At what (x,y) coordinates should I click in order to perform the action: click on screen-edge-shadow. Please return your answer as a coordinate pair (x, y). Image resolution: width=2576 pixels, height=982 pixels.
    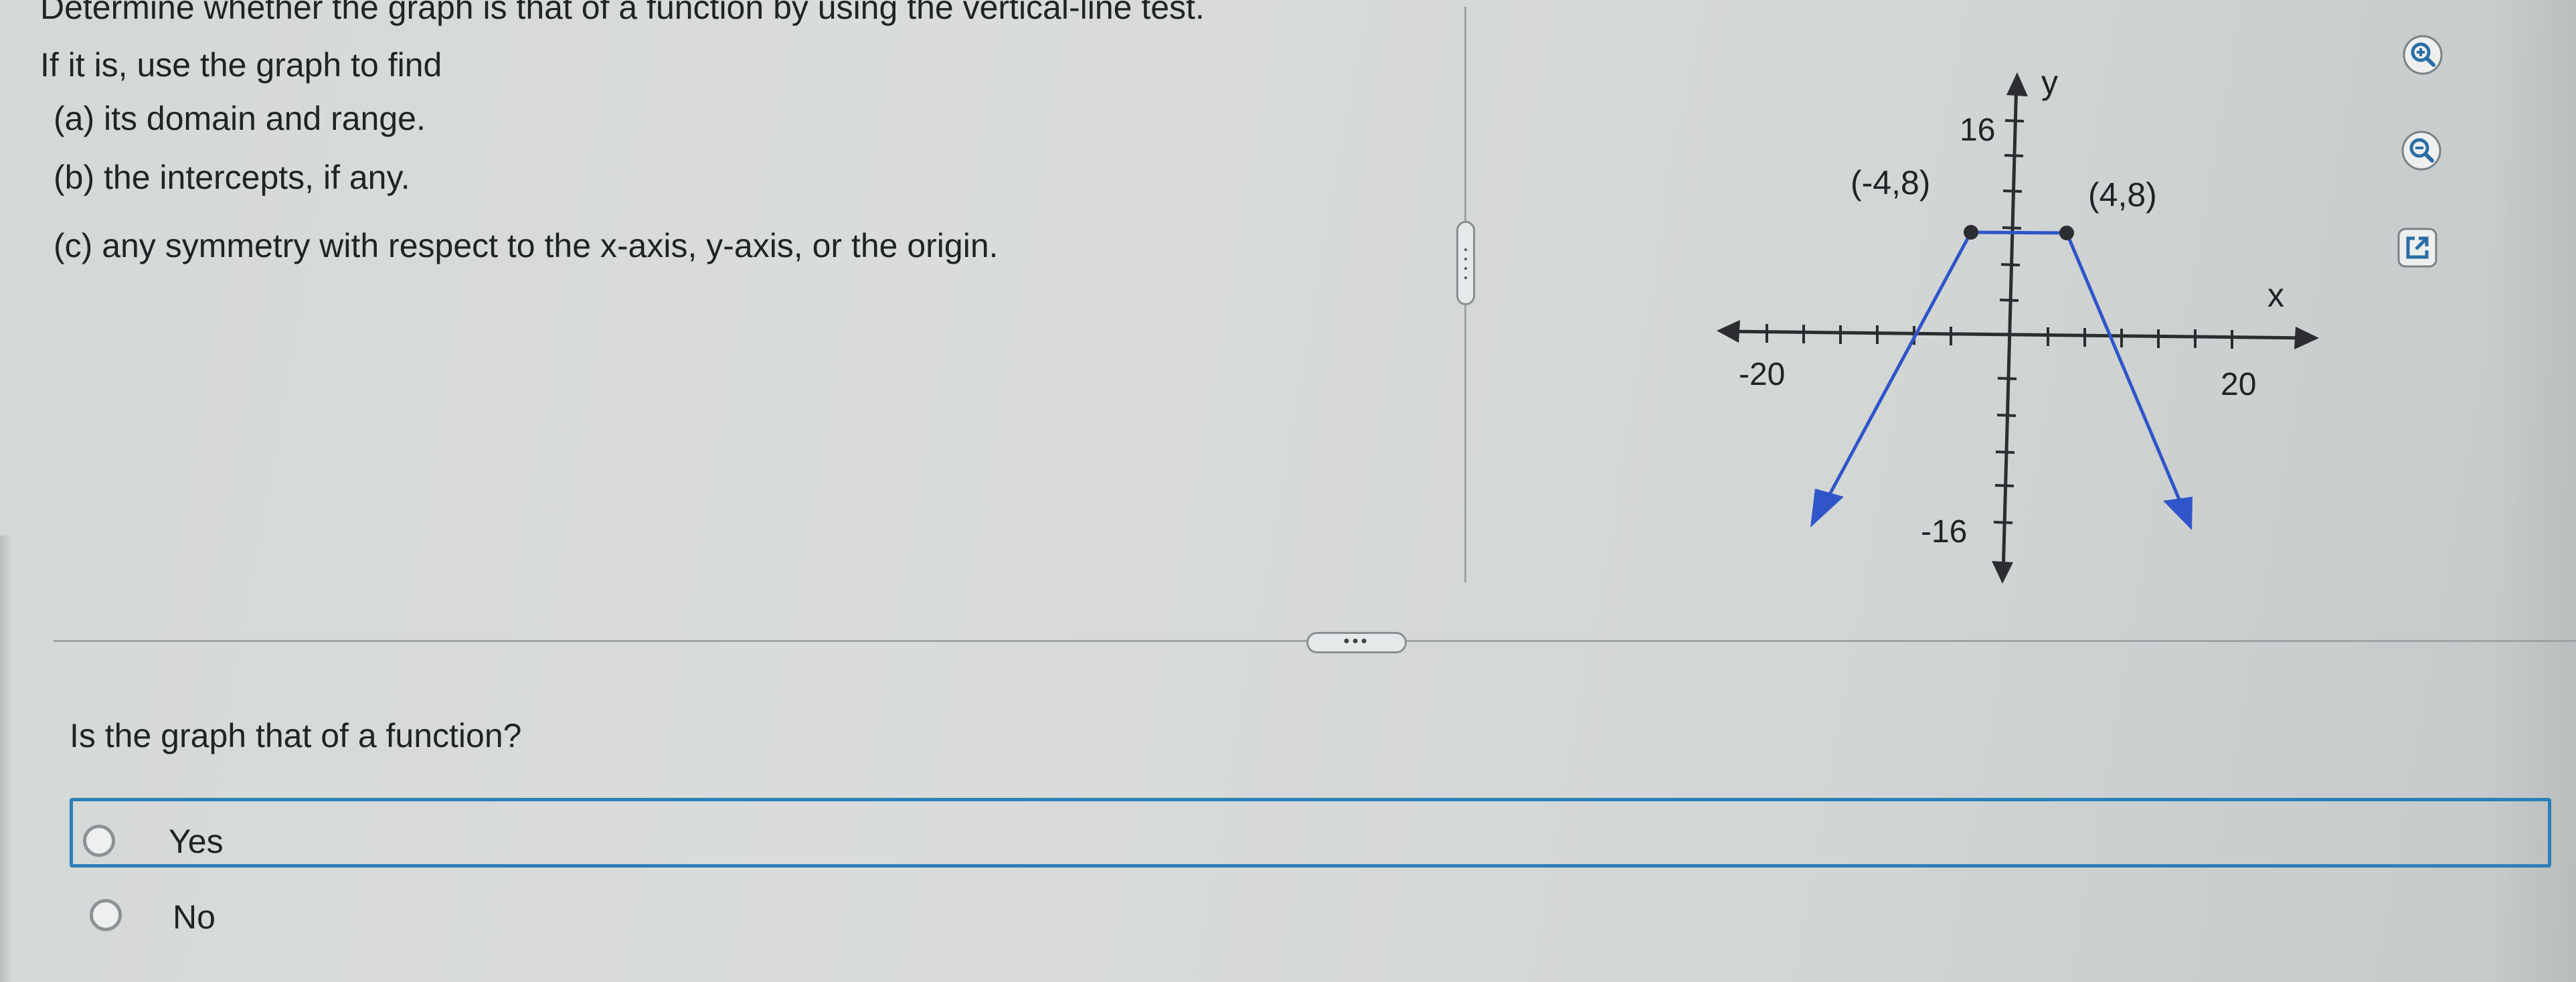
    Looking at the image, I should click on (6, 759).